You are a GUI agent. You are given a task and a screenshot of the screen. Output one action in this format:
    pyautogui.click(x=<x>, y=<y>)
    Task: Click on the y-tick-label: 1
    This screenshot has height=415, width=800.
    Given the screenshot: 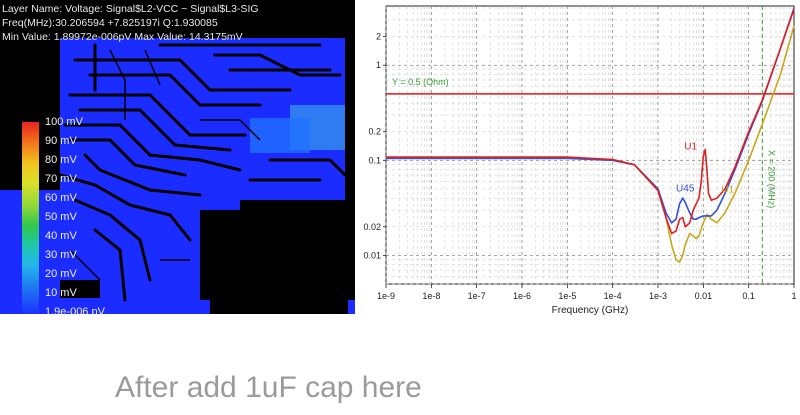 What is the action you would take?
    pyautogui.click(x=378, y=65)
    